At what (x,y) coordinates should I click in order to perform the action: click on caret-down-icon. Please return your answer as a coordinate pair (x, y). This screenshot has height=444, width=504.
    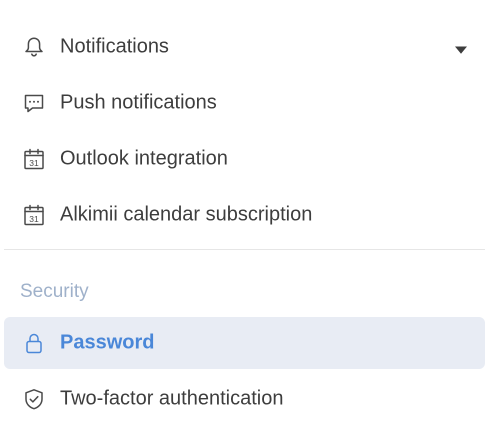
    Looking at the image, I should click on (461, 48).